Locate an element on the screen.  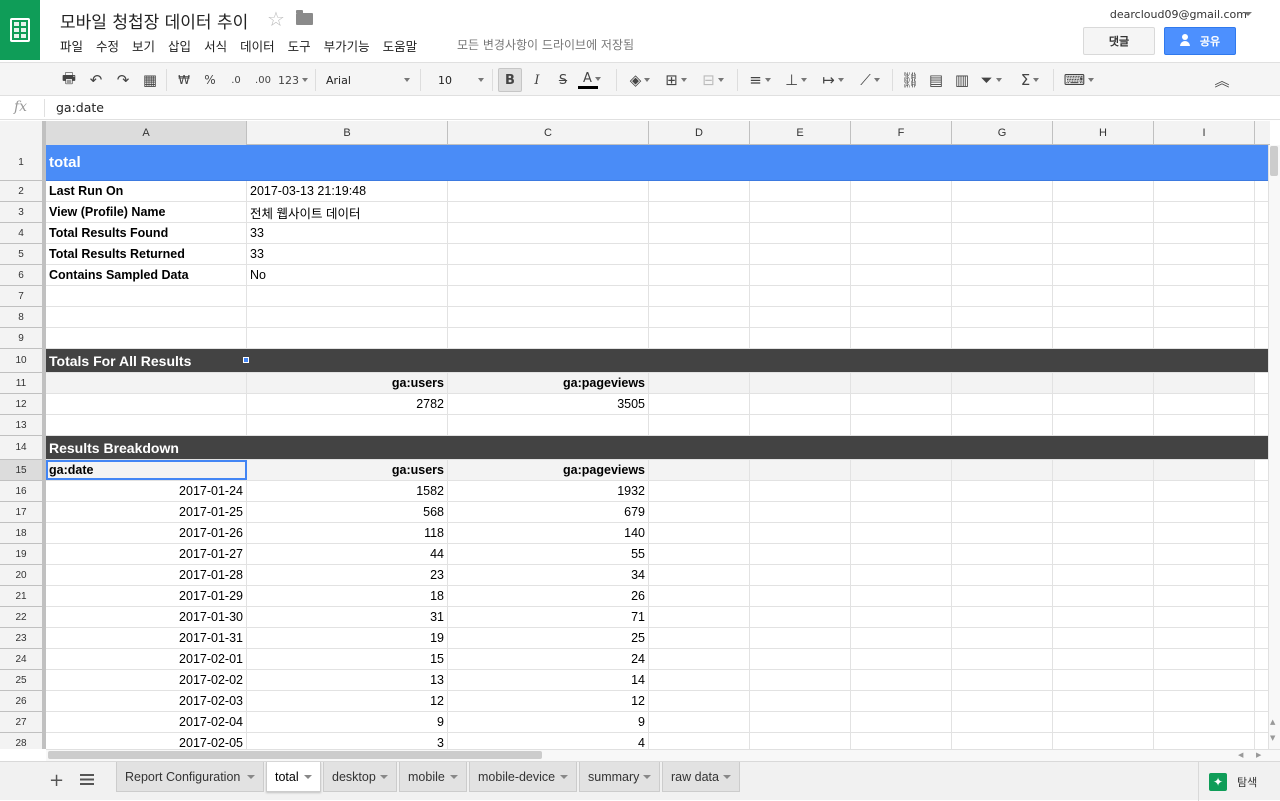
cell-D25 is located at coordinates (699, 680).